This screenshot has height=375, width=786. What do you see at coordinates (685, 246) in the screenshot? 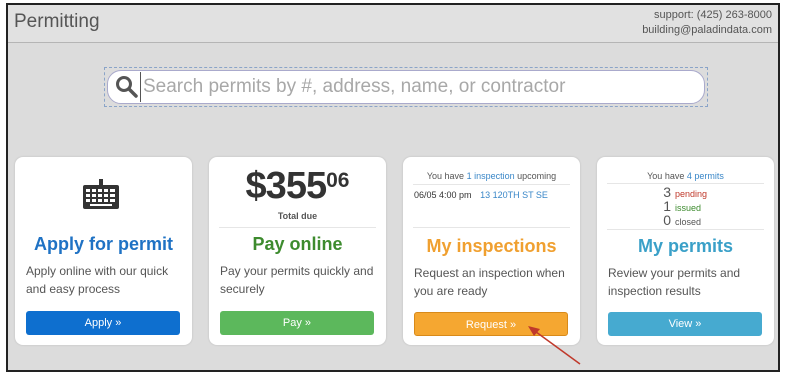
I see `permits-heading: My permits` at bounding box center [685, 246].